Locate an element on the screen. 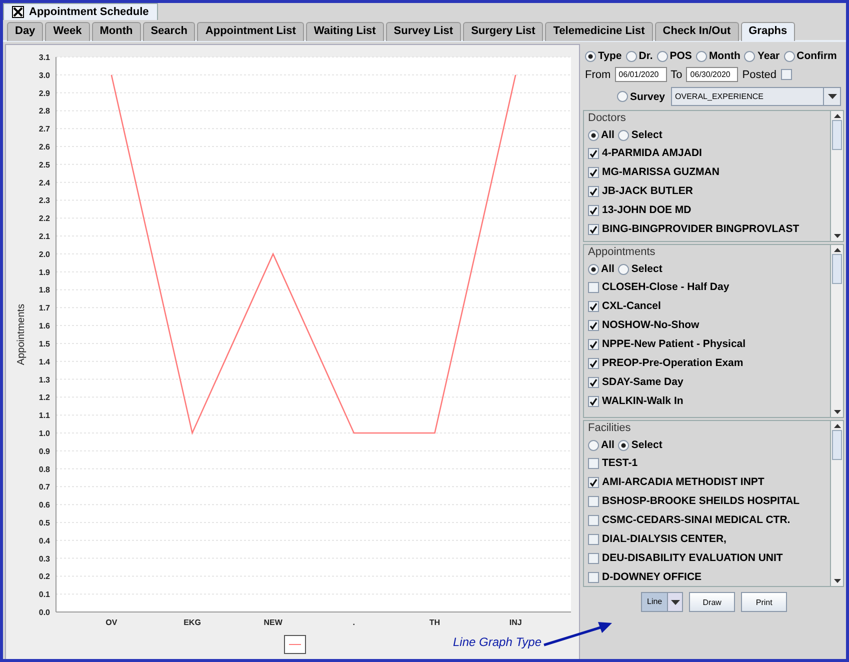 This screenshot has height=662, width=849. to-date-field: 06/30/2020 is located at coordinates (712, 74).